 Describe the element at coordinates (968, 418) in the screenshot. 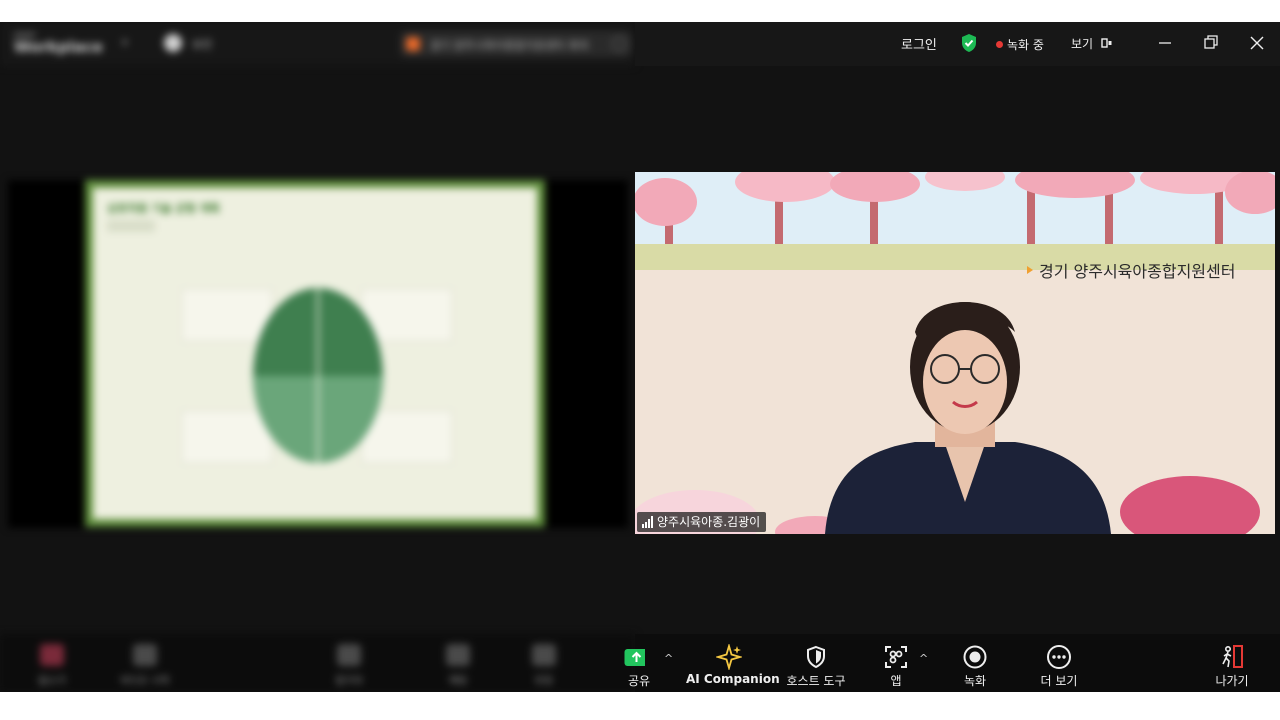

I see `participant-person` at that location.